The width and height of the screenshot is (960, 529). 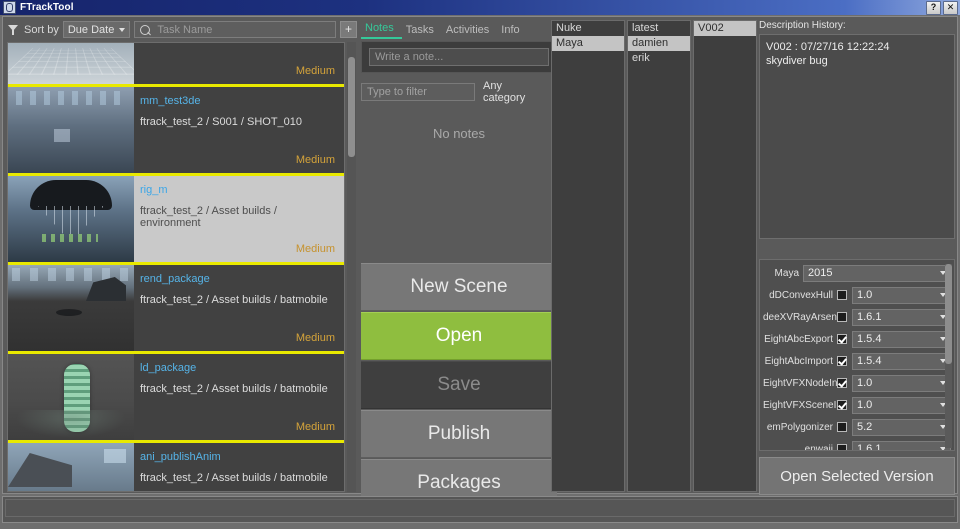 I want to click on note-input, so click(x=459, y=57).